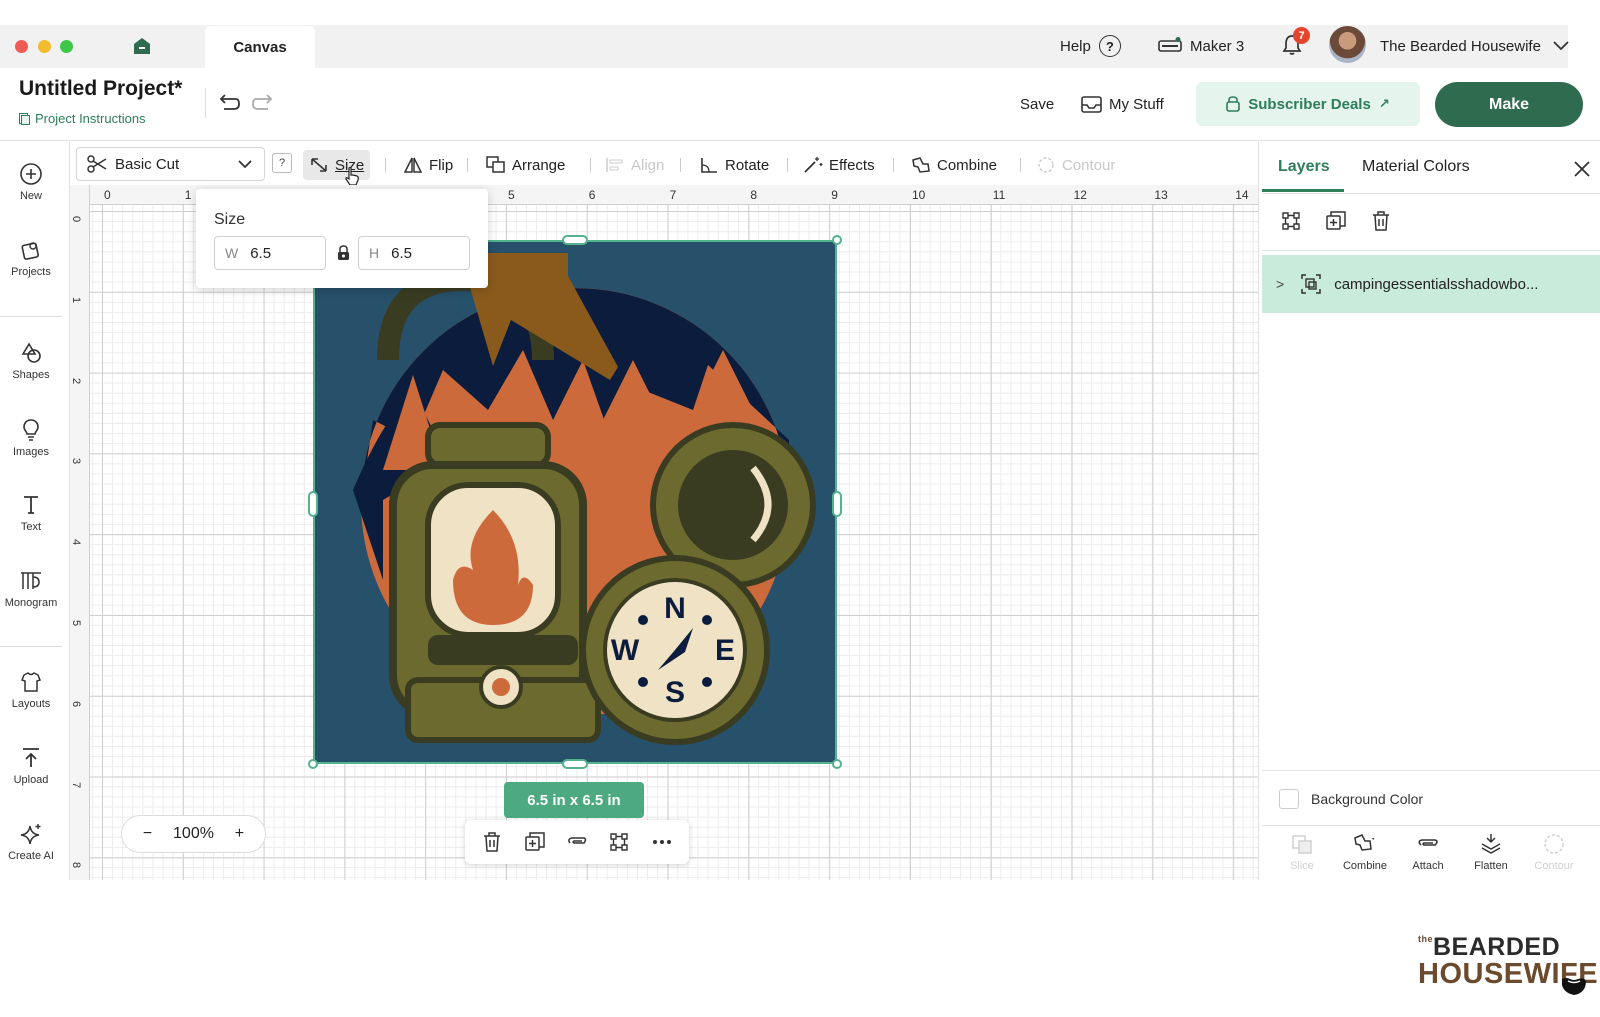 Image resolution: width=1600 pixels, height=1017 pixels. What do you see at coordinates (575, 764) in the screenshot?
I see `resize-handle-bottom` at bounding box center [575, 764].